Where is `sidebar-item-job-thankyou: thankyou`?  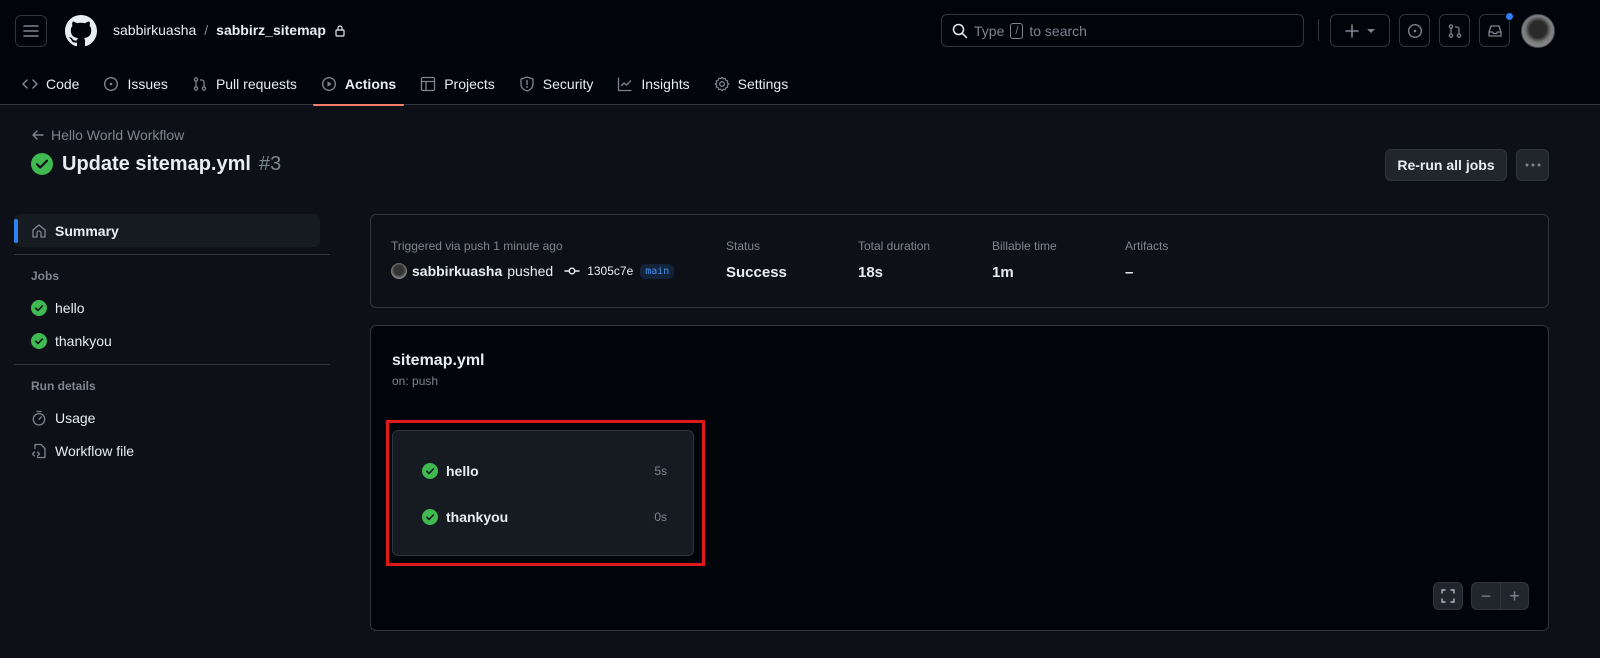
sidebar-item-job-thankyou: thankyou is located at coordinates (172, 340).